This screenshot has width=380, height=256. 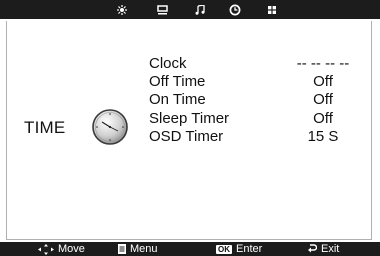 I want to click on item-value-clock: -- -- -- --, so click(x=323, y=63).